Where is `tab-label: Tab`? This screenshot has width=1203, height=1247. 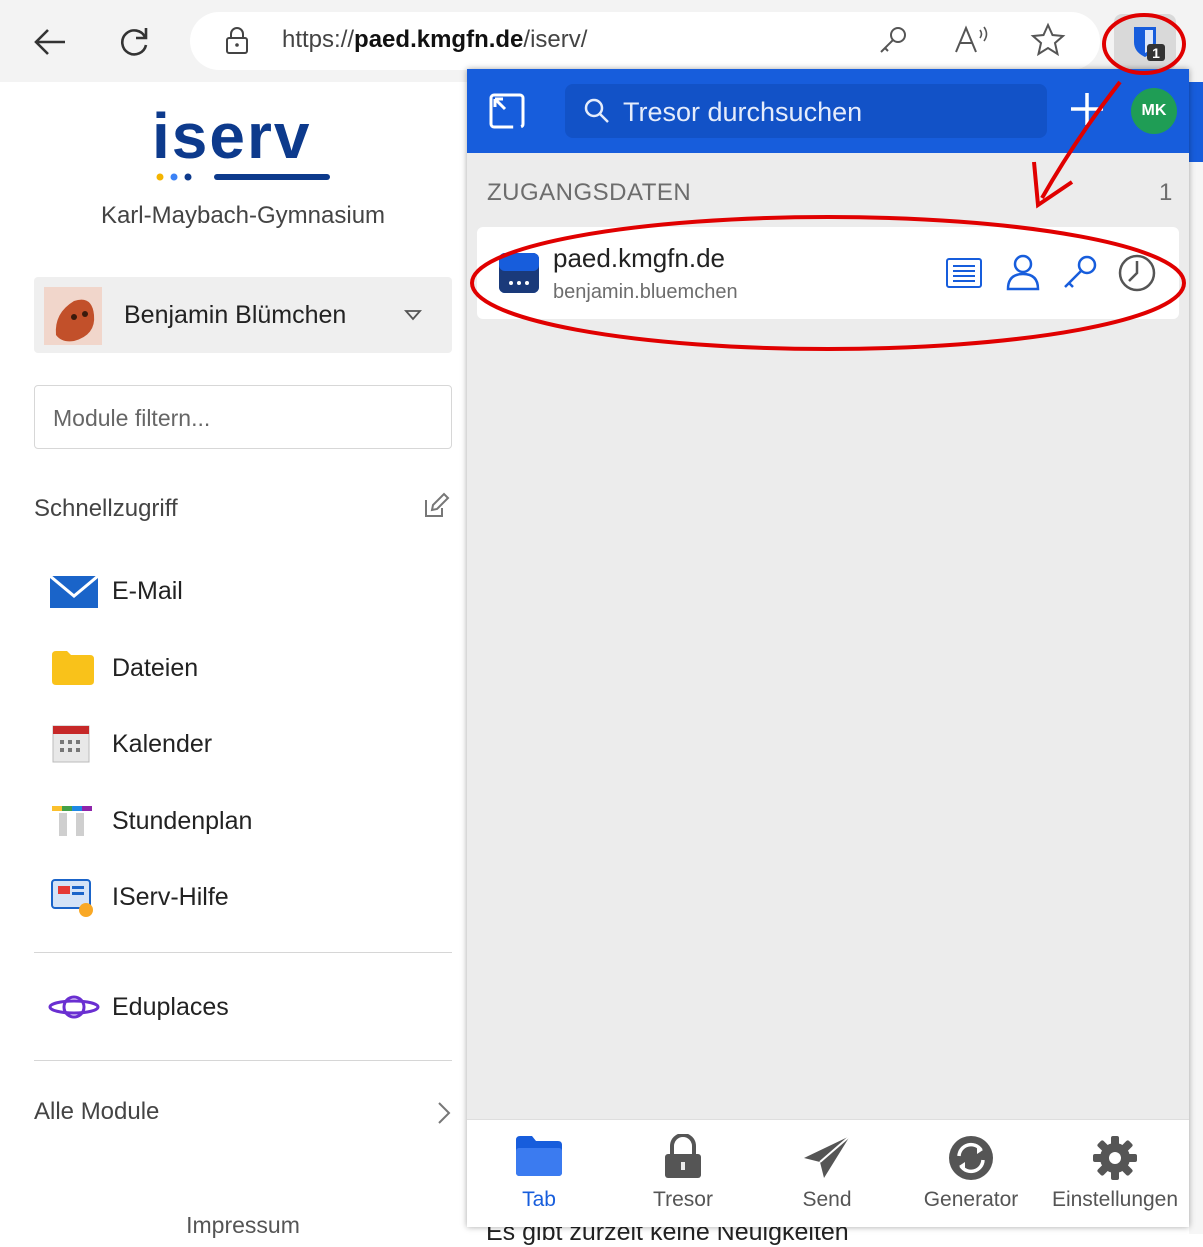 tab-label: Tab is located at coordinates (539, 1199).